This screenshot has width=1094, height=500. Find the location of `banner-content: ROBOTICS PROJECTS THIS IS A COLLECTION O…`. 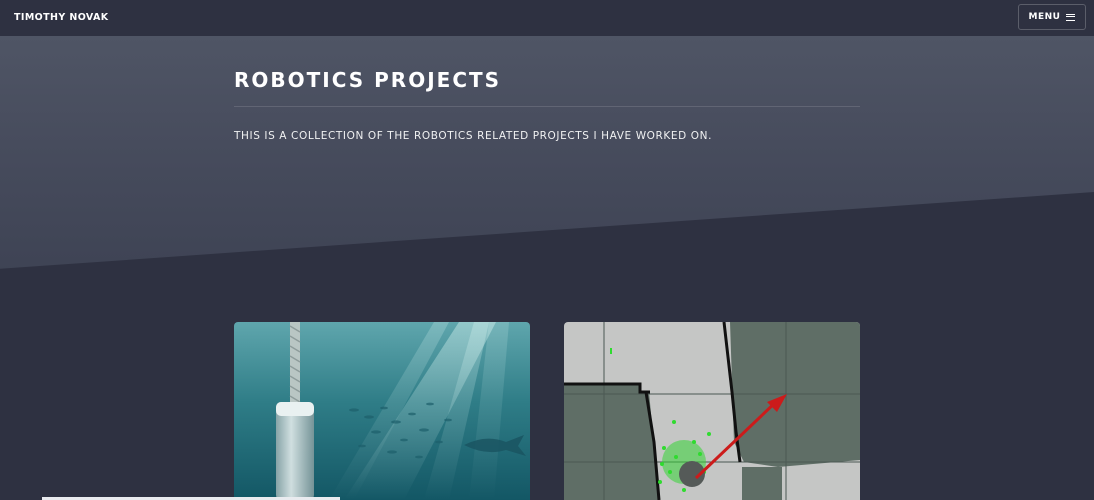

banner-content: ROBOTICS PROJECTS THIS IS A COLLECTION O… is located at coordinates (547, 105).